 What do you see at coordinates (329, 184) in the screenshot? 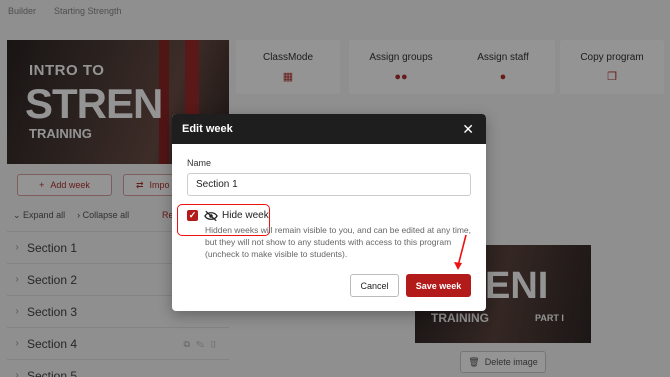
I see `name-input` at bounding box center [329, 184].